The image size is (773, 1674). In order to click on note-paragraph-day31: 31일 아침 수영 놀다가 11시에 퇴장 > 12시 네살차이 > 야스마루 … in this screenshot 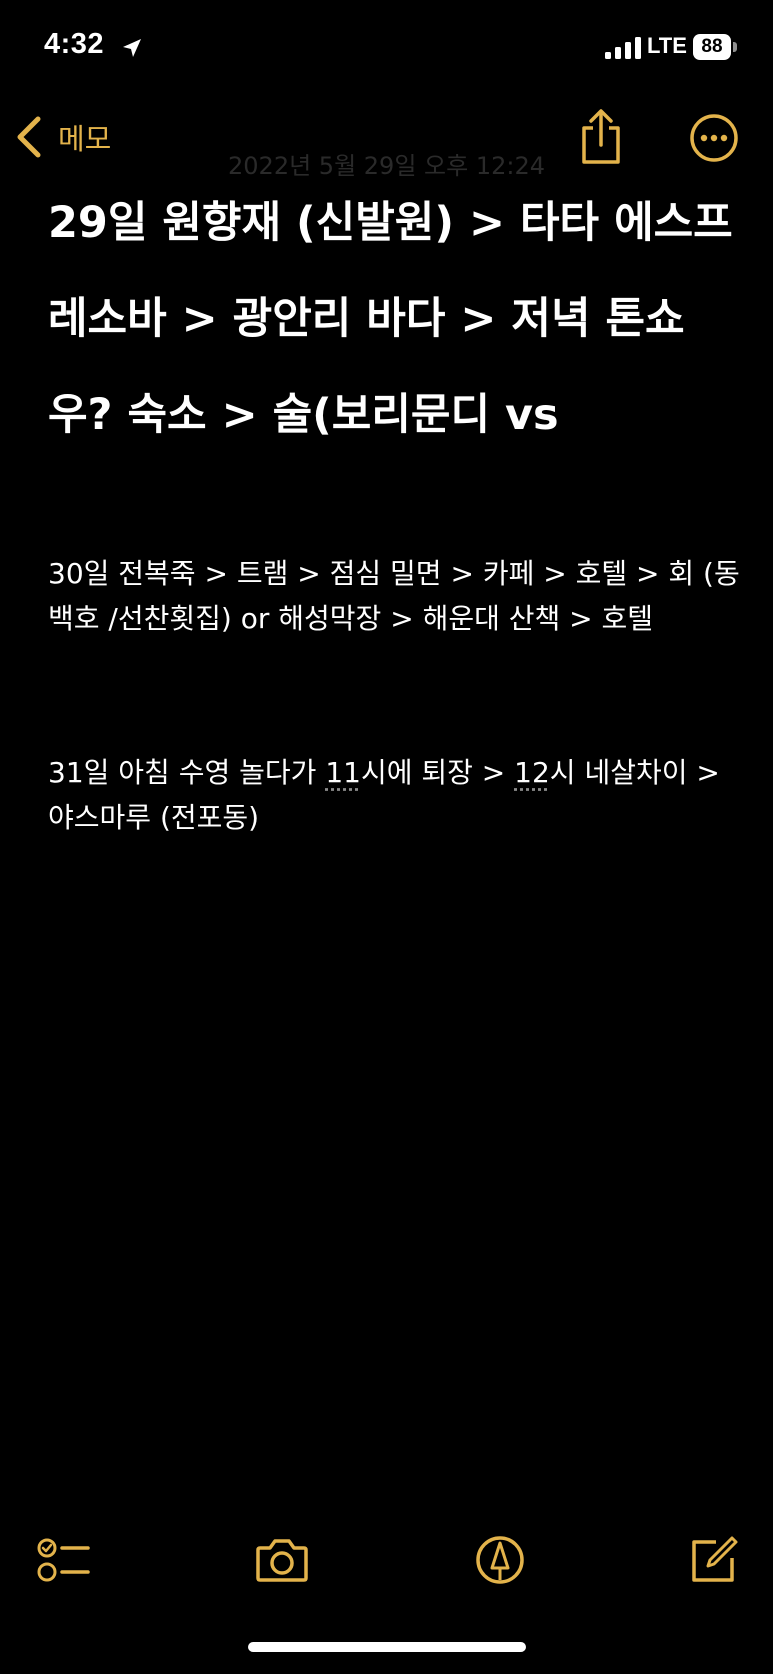, I will do `click(398, 795)`.